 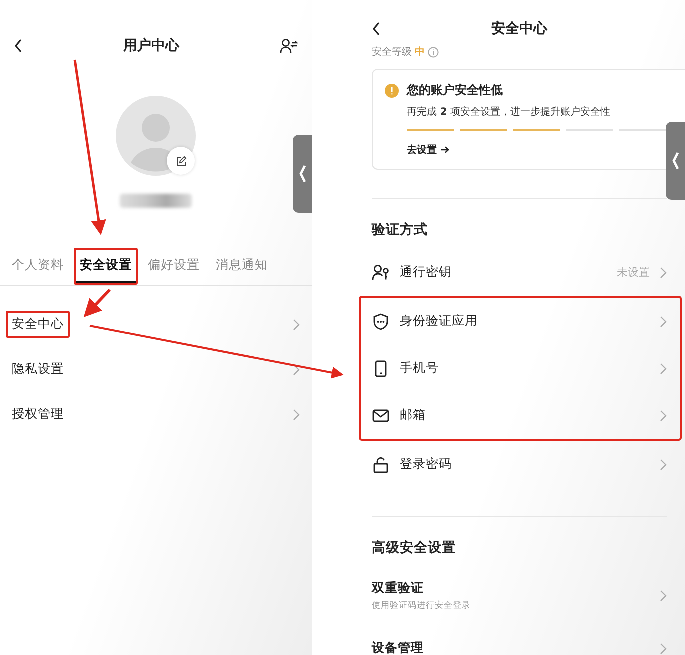 What do you see at coordinates (398, 647) in the screenshot?
I see `row-label: 设备管理` at bounding box center [398, 647].